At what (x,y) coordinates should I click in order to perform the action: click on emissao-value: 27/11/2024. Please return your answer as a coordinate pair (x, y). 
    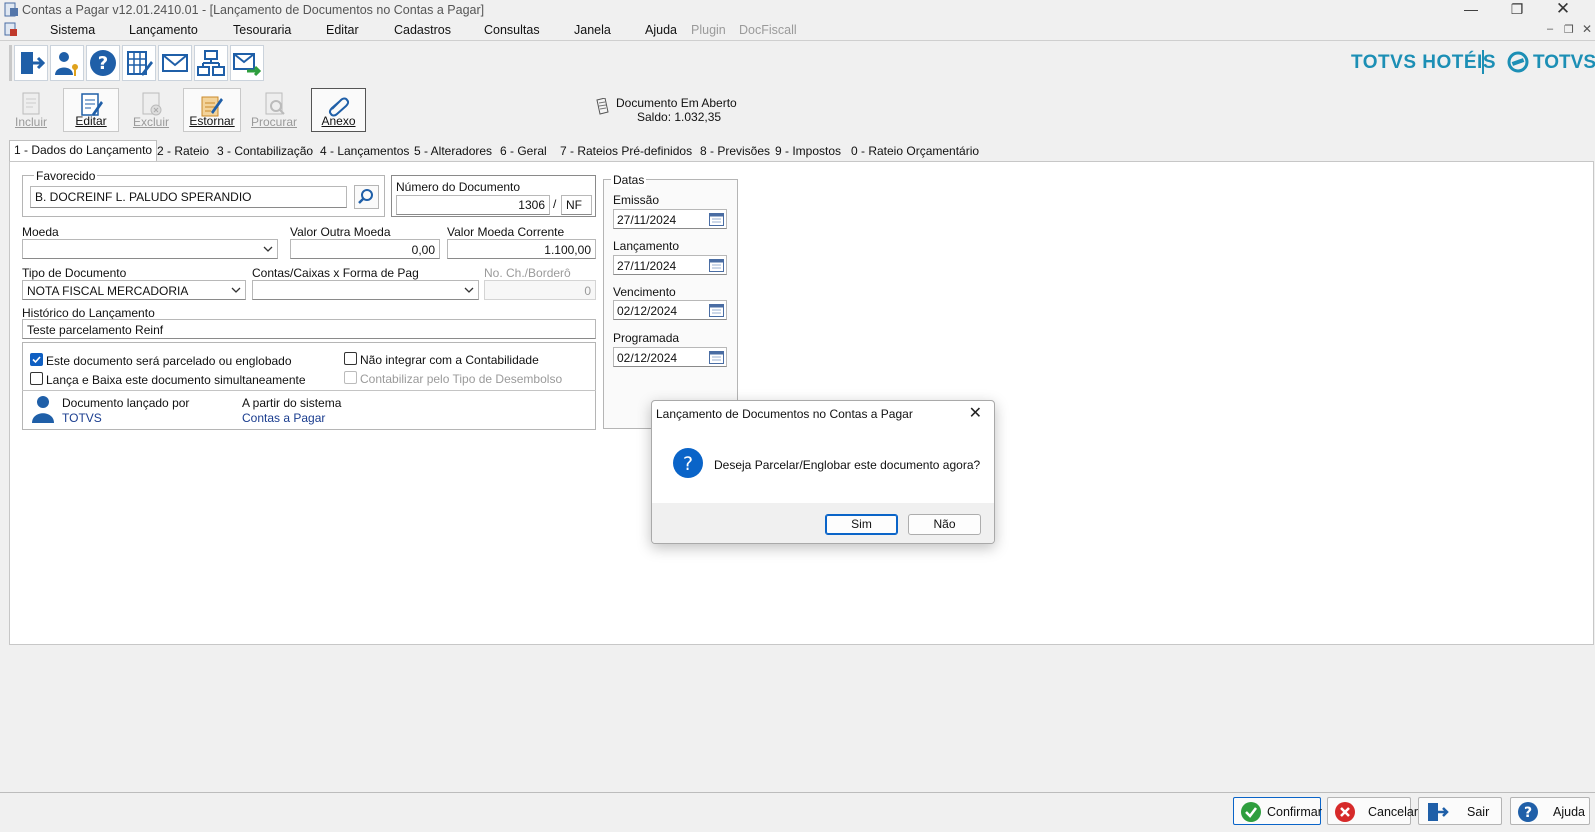
    Looking at the image, I should click on (647, 220).